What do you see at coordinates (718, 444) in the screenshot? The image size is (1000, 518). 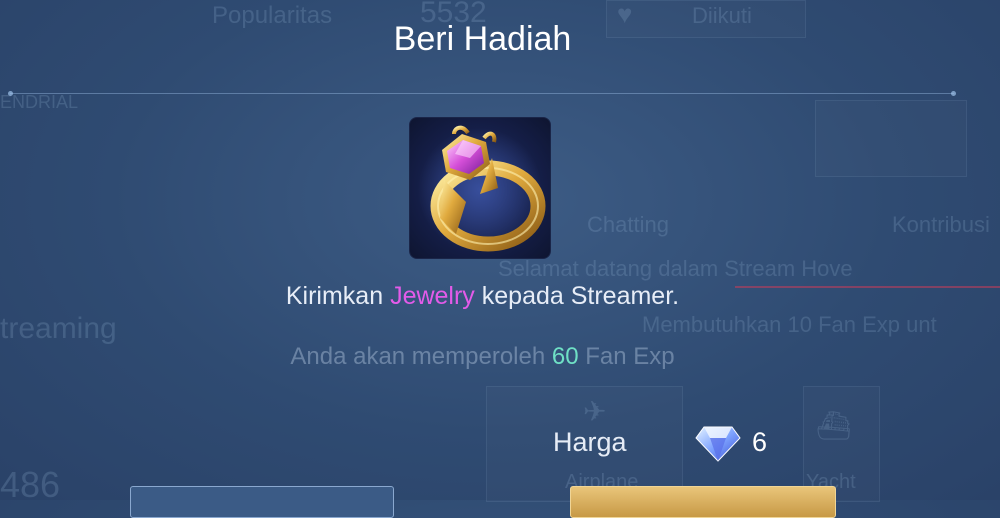 I see `diamond-icon` at bounding box center [718, 444].